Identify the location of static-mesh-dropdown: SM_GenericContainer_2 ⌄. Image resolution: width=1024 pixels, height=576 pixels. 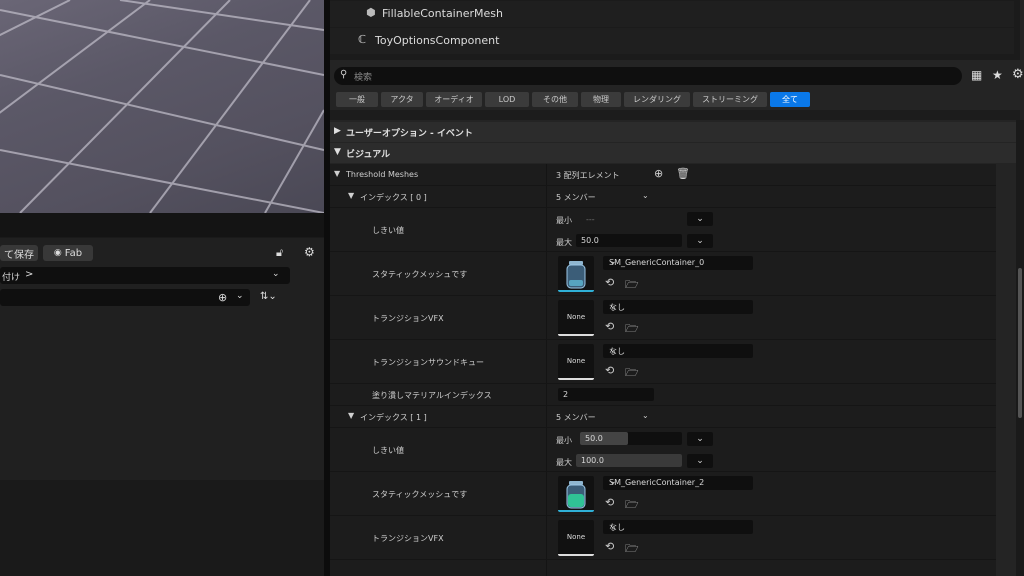
(678, 483).